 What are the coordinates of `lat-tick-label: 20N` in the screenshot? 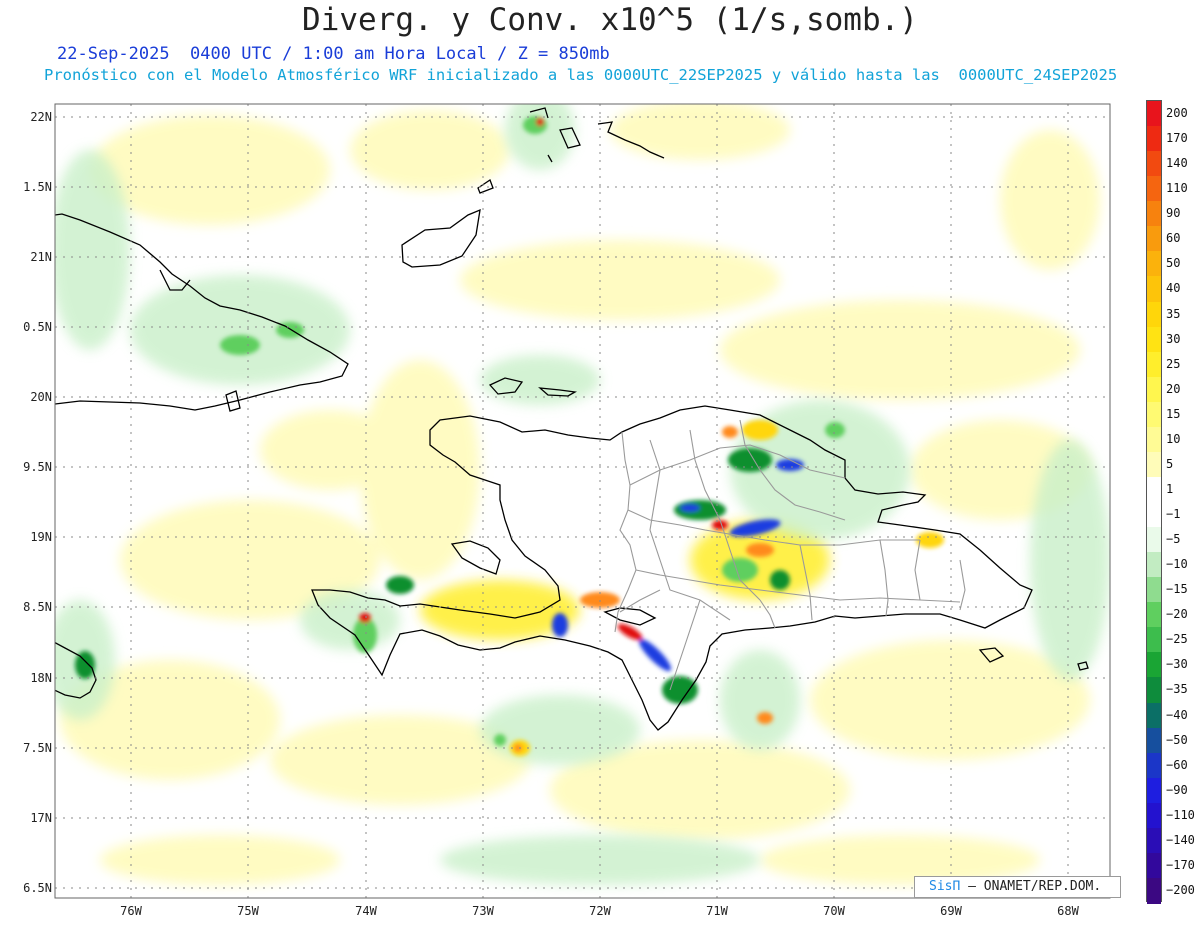 It's located at (41, 397).